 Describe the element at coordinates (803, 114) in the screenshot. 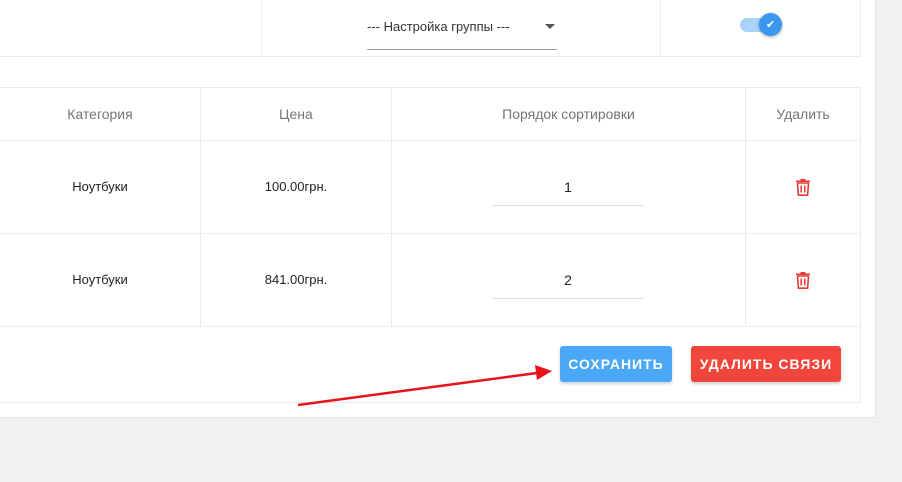

I see `column-header-delete: Удалить` at that location.